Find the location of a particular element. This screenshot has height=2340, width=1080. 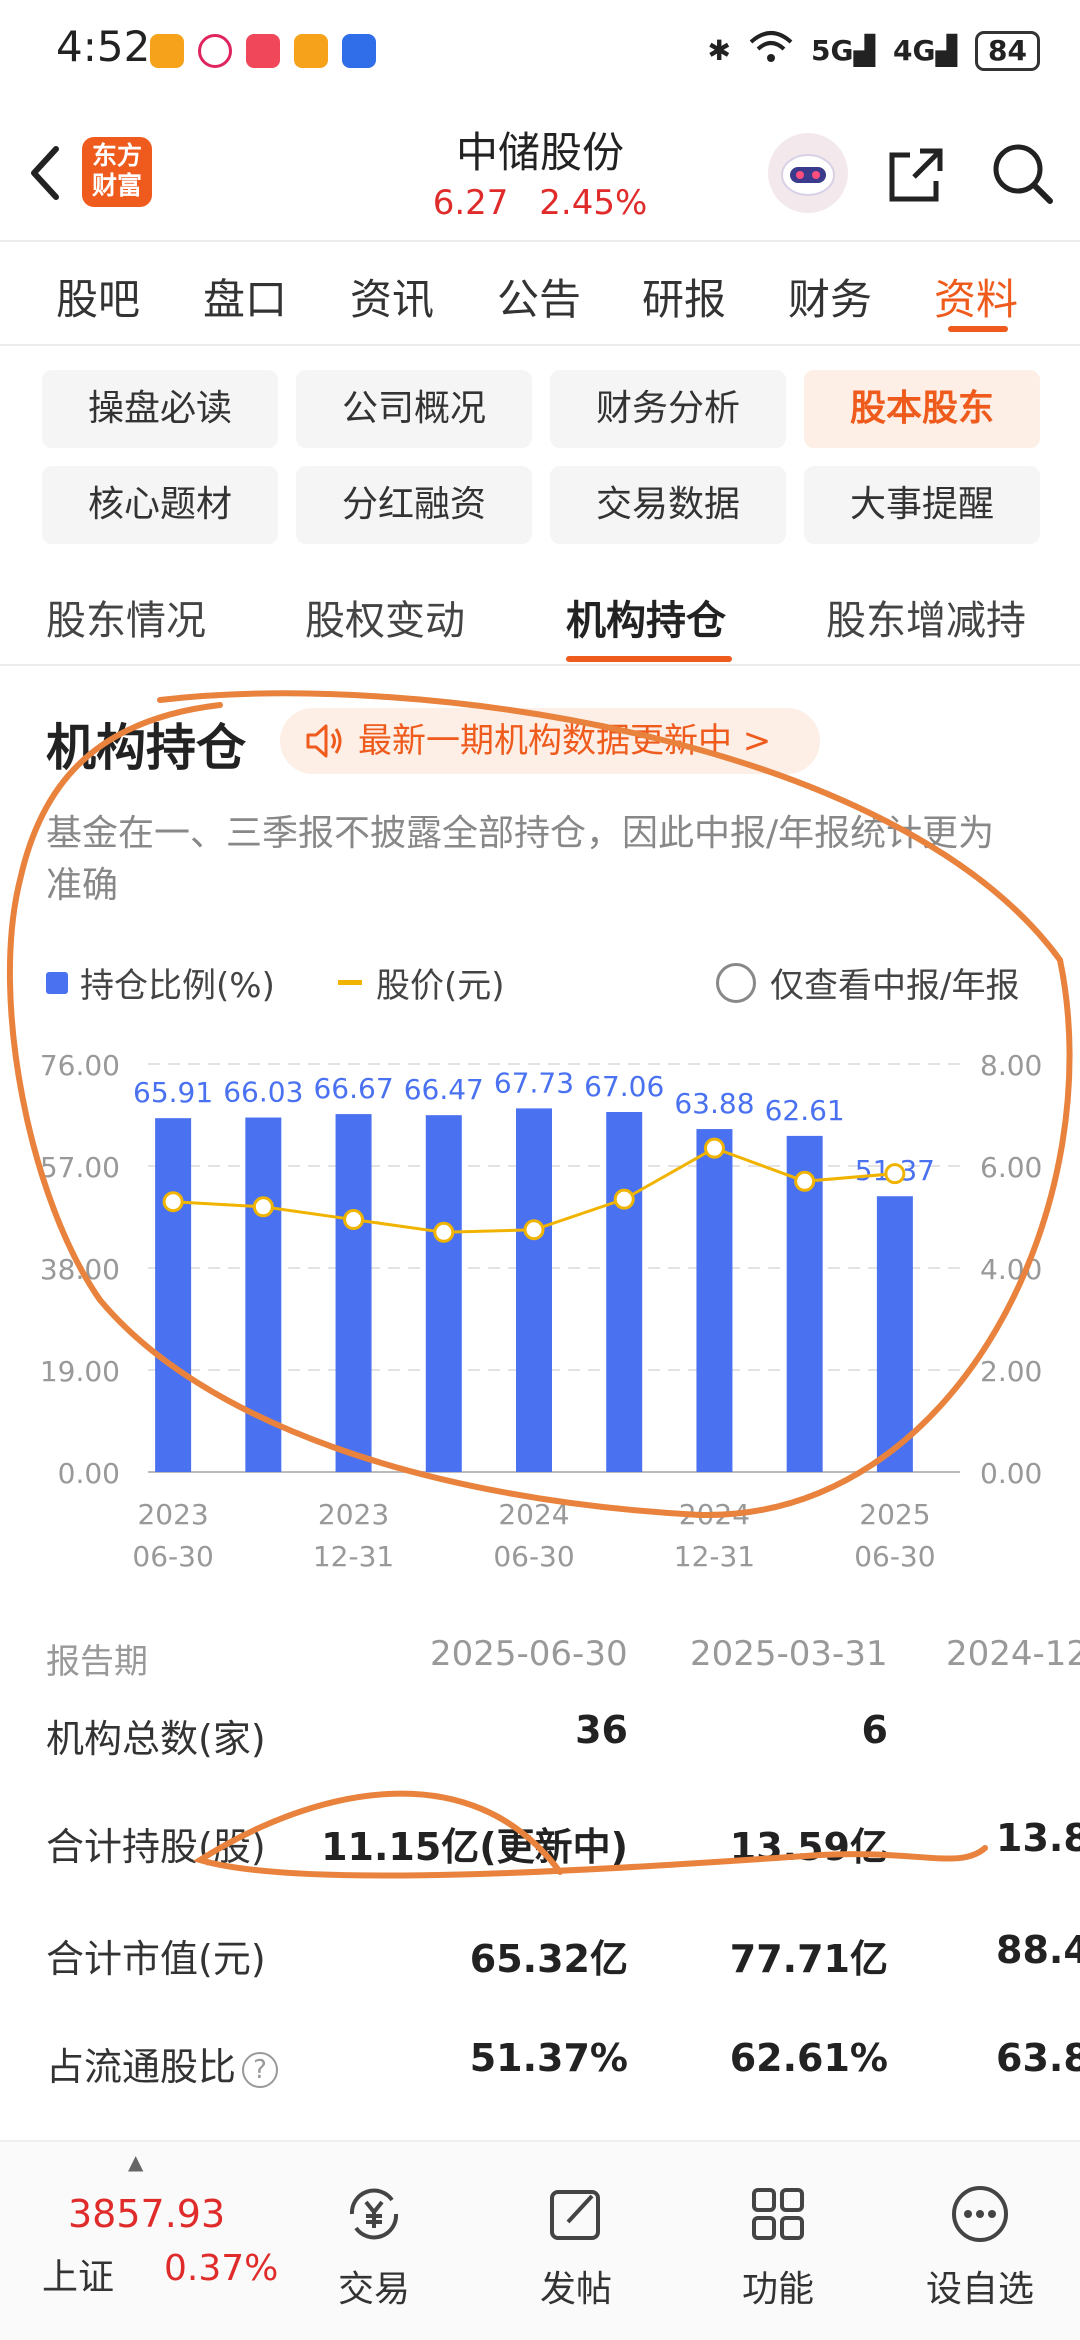

tab-announcements: 公告 is located at coordinates (539, 296).